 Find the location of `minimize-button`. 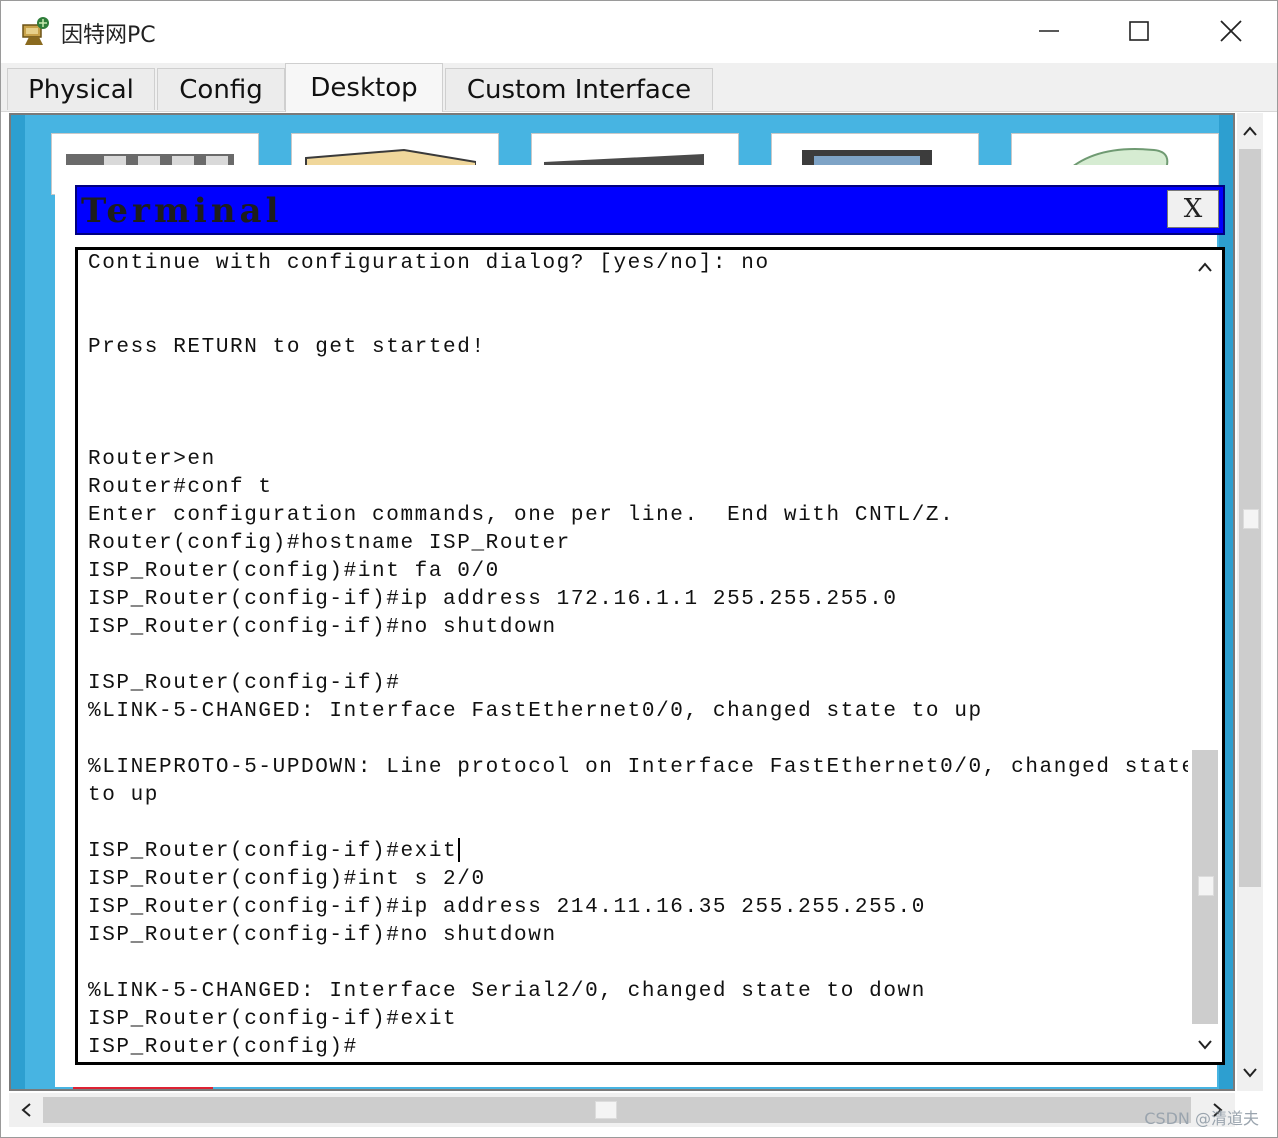

minimize-button is located at coordinates (1049, 31).